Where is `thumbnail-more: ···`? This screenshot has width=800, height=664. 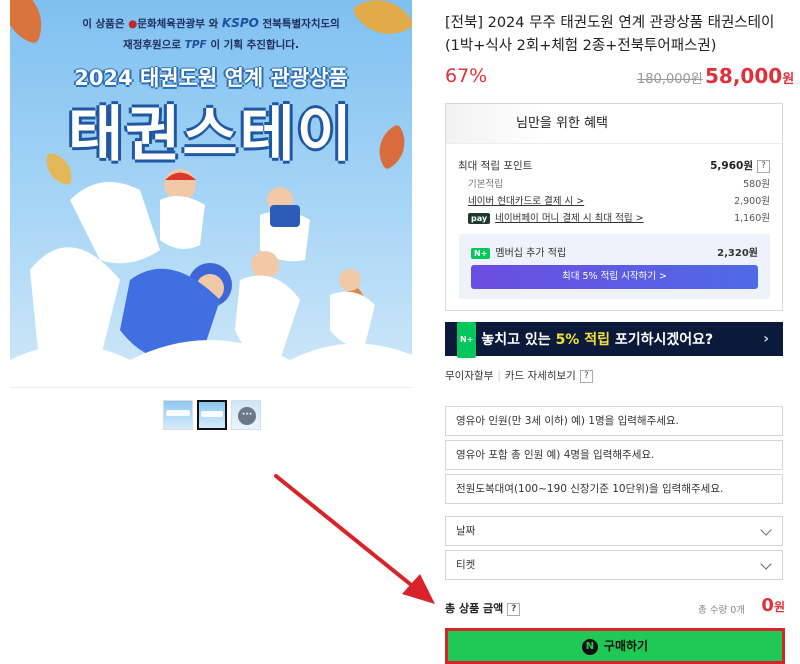 thumbnail-more: ··· is located at coordinates (246, 415).